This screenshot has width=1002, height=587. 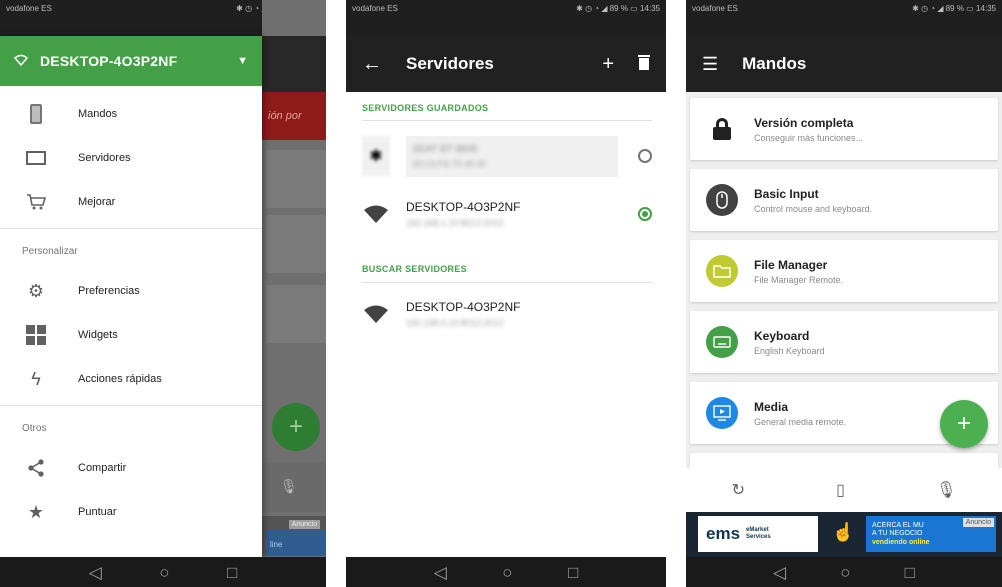 What do you see at coordinates (296, 314) in the screenshot?
I see `background-card` at bounding box center [296, 314].